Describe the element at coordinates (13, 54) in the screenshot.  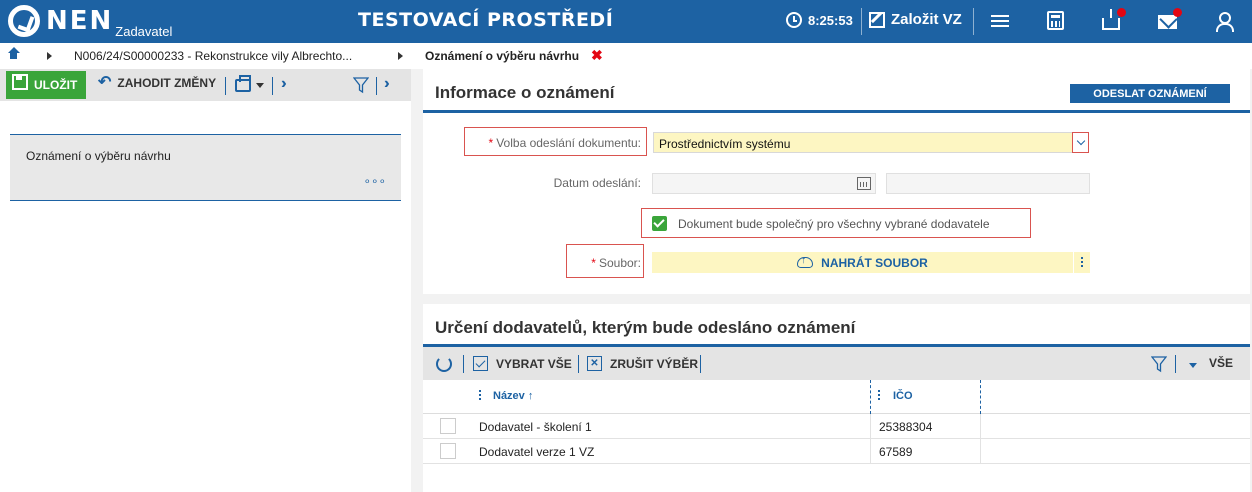
I see `home-icon` at that location.